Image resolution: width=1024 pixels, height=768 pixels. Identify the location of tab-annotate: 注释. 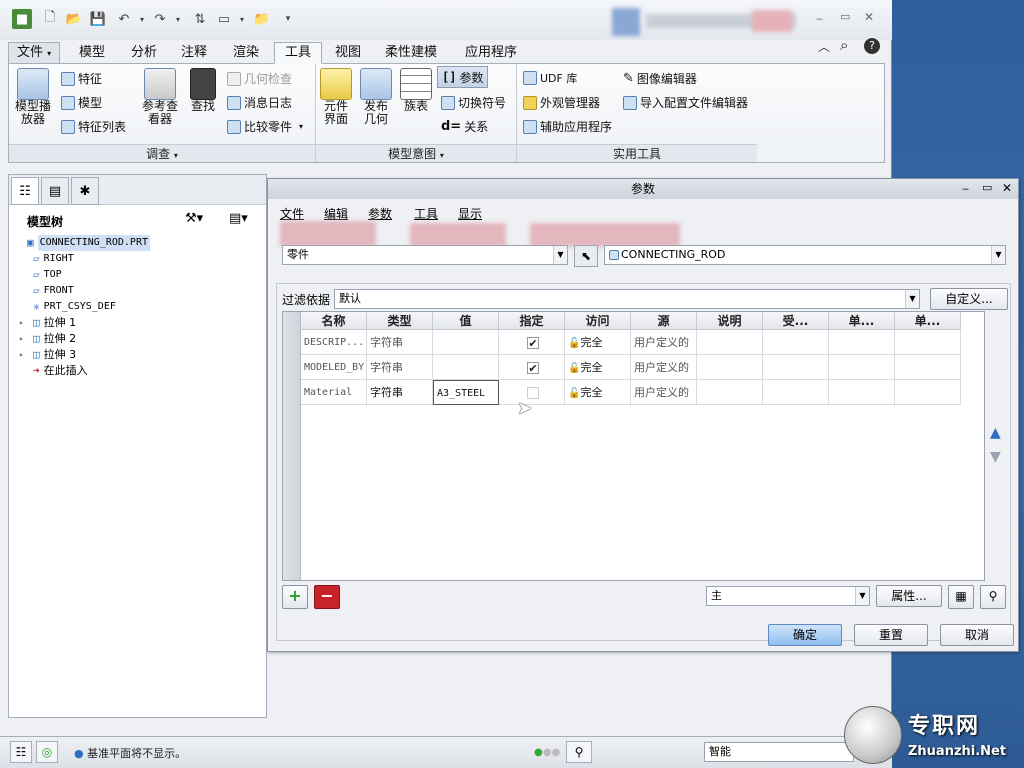
(194, 53).